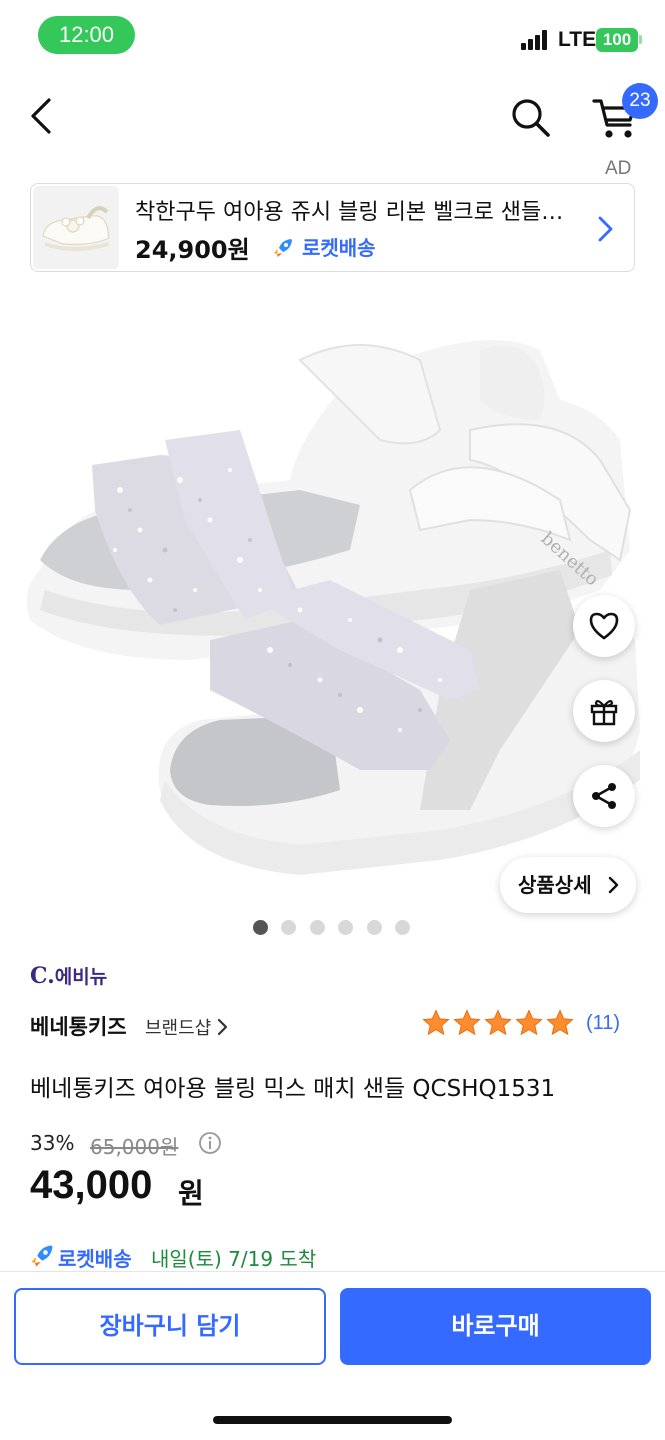 This screenshot has width=665, height=1440. I want to click on battery-icon: 100, so click(617, 40).